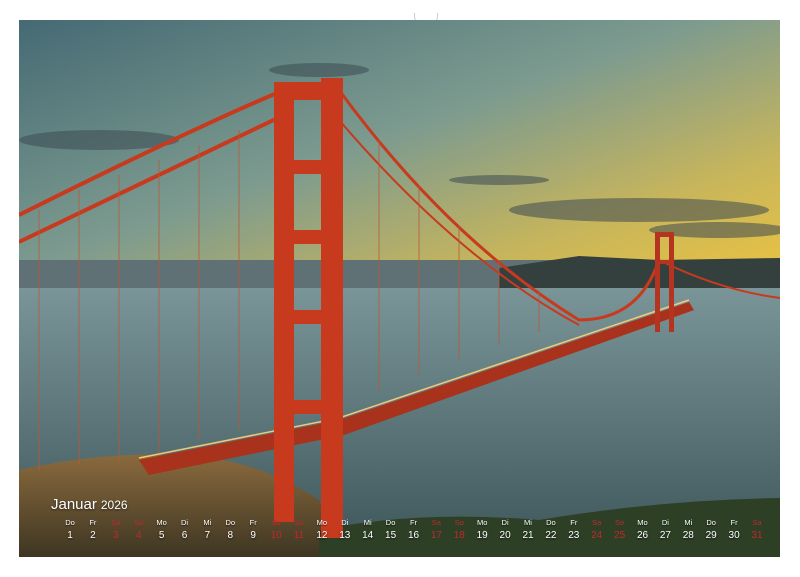 This screenshot has width=800, height=577. I want to click on calendar-day: Di 6, so click(185, 531).